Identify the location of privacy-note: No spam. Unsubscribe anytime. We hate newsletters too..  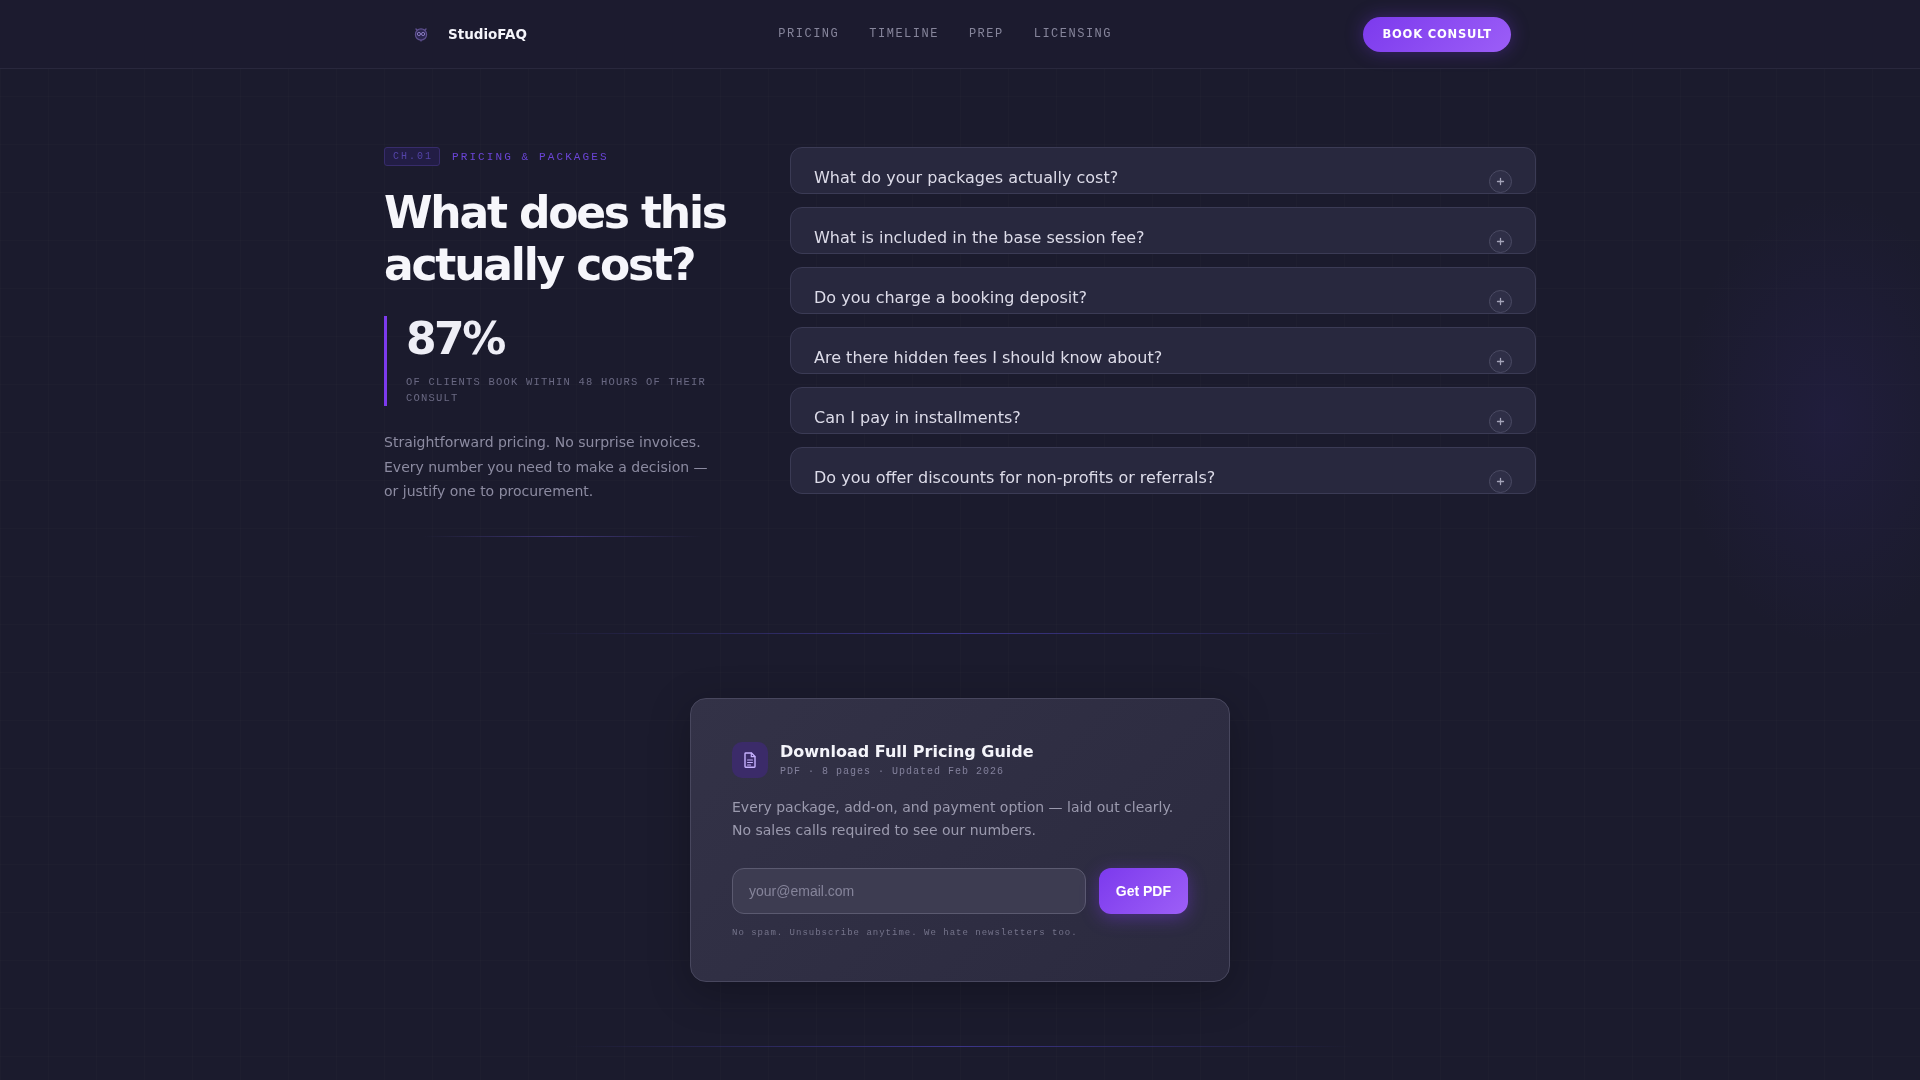
(905, 933).